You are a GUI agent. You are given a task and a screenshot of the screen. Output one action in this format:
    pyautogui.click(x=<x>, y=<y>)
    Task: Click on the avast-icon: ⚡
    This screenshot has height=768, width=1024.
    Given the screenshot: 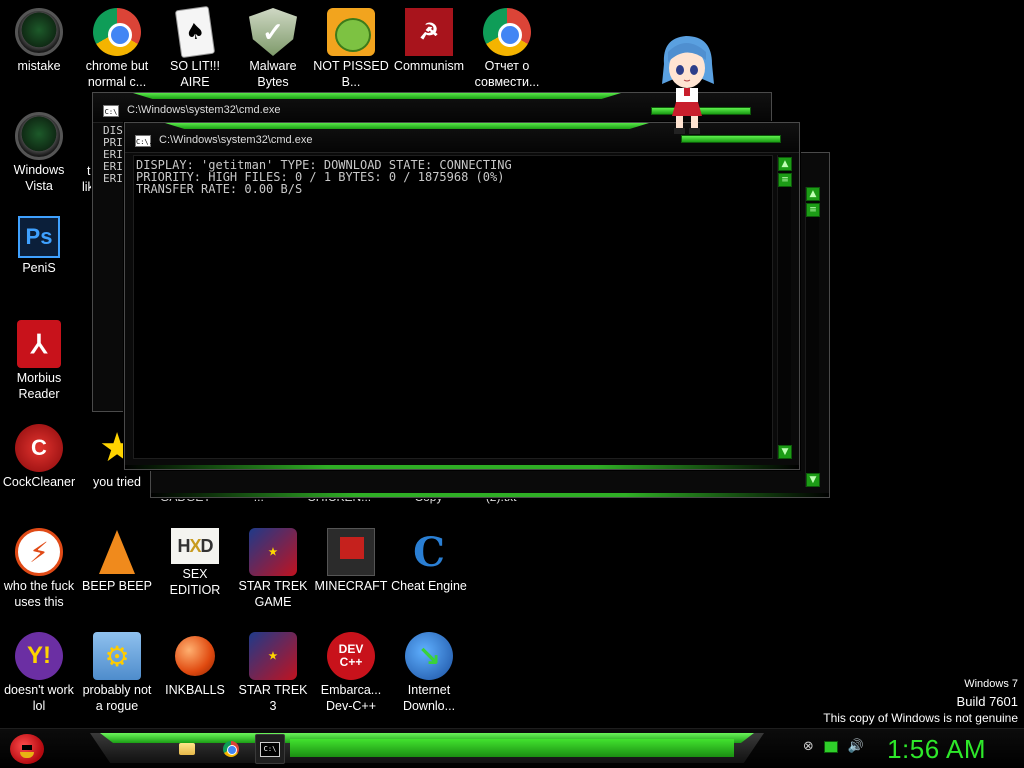 What is the action you would take?
    pyautogui.click(x=39, y=552)
    